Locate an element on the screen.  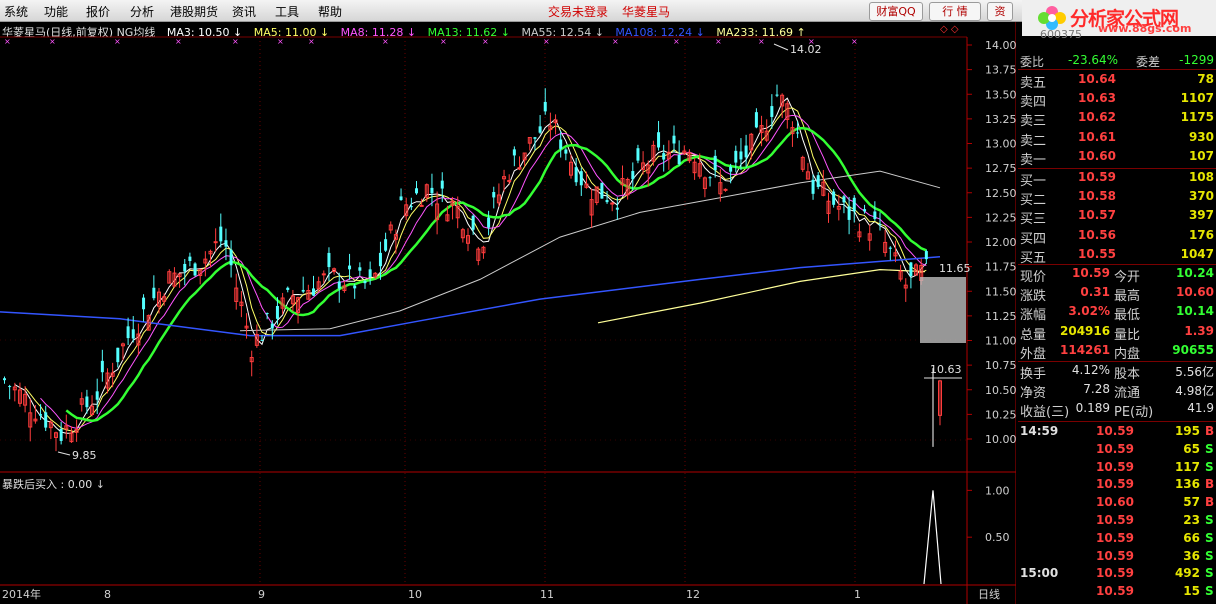
y-tick-label: 13.75 is located at coordinates (1000, 70).